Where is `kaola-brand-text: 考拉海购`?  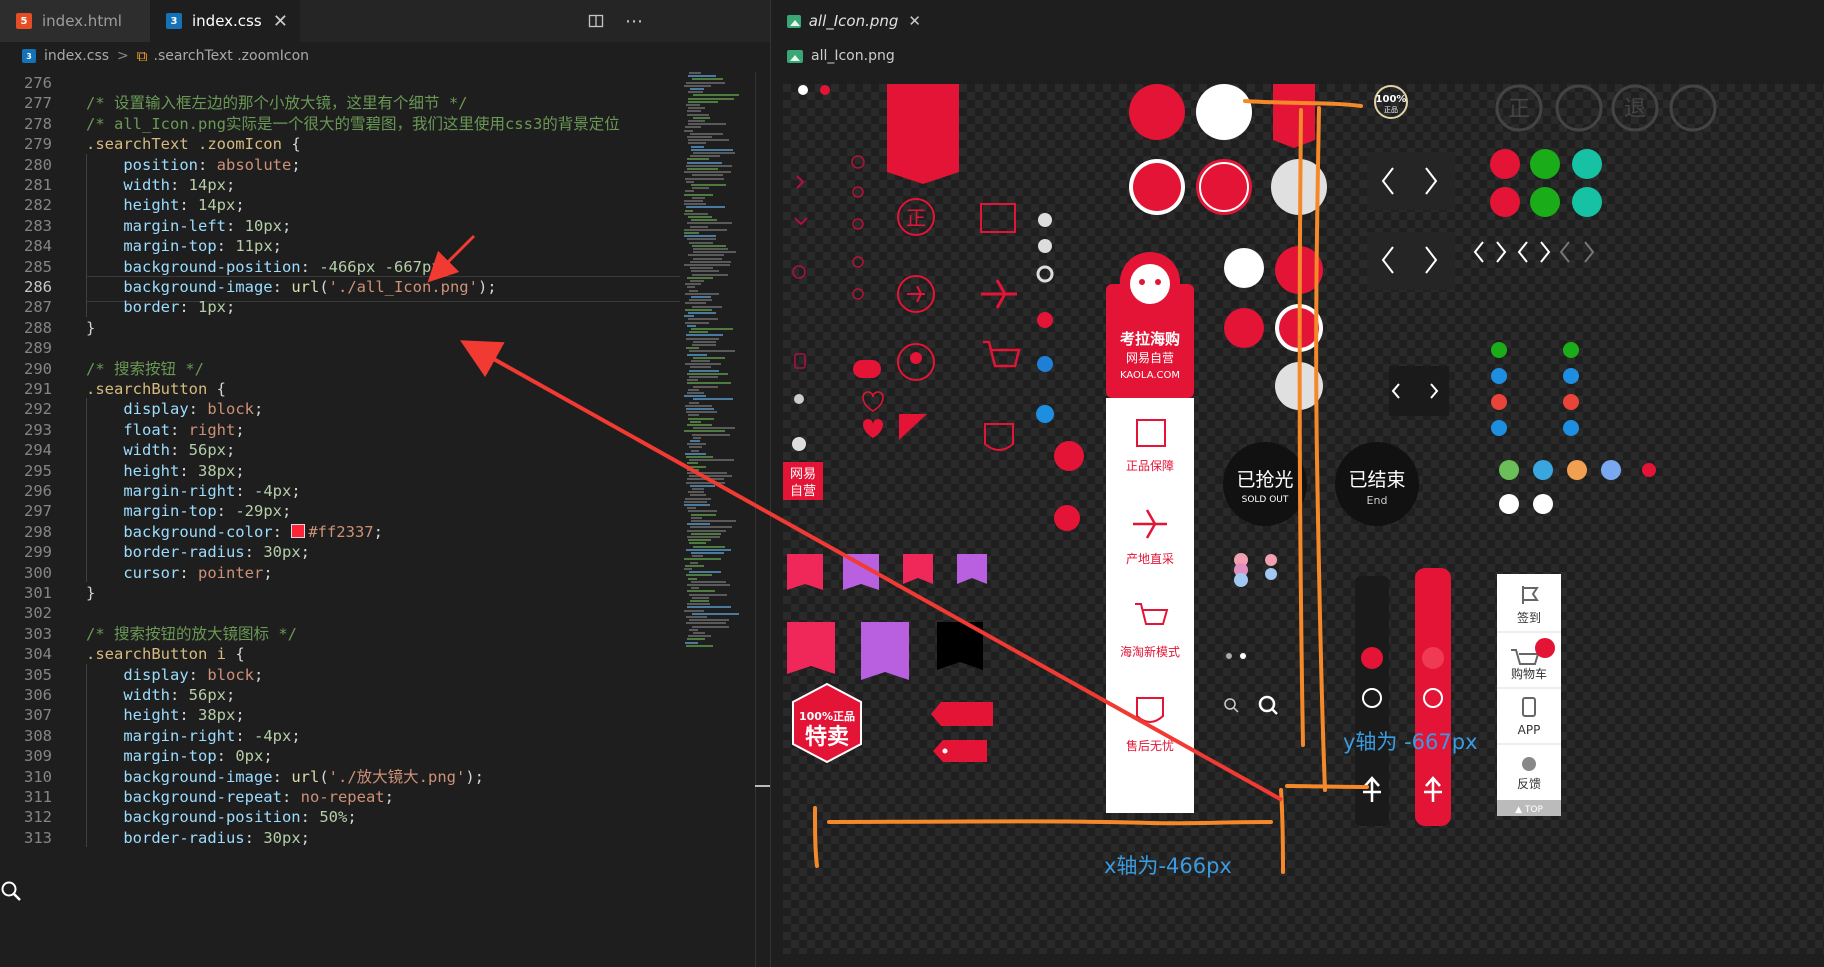
kaola-brand-text: 考拉海购 is located at coordinates (1150, 339).